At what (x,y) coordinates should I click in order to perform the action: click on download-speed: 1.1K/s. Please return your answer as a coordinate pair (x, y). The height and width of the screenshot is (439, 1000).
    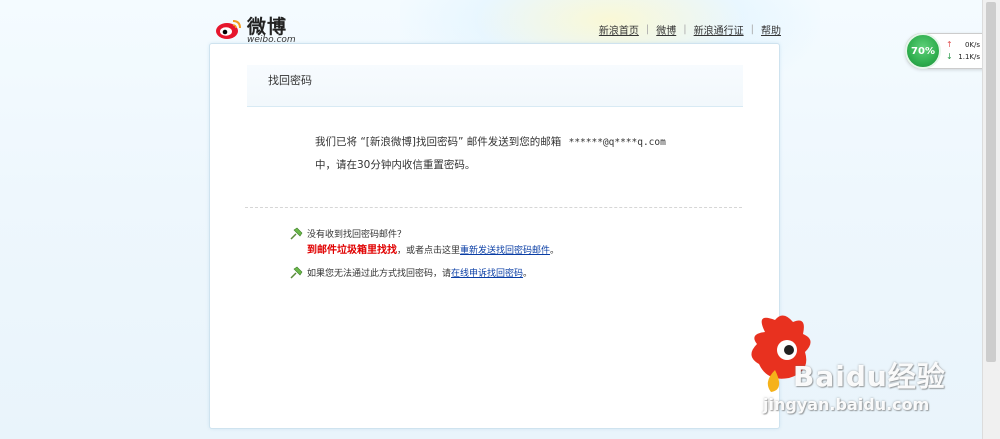
    Looking at the image, I should click on (969, 57).